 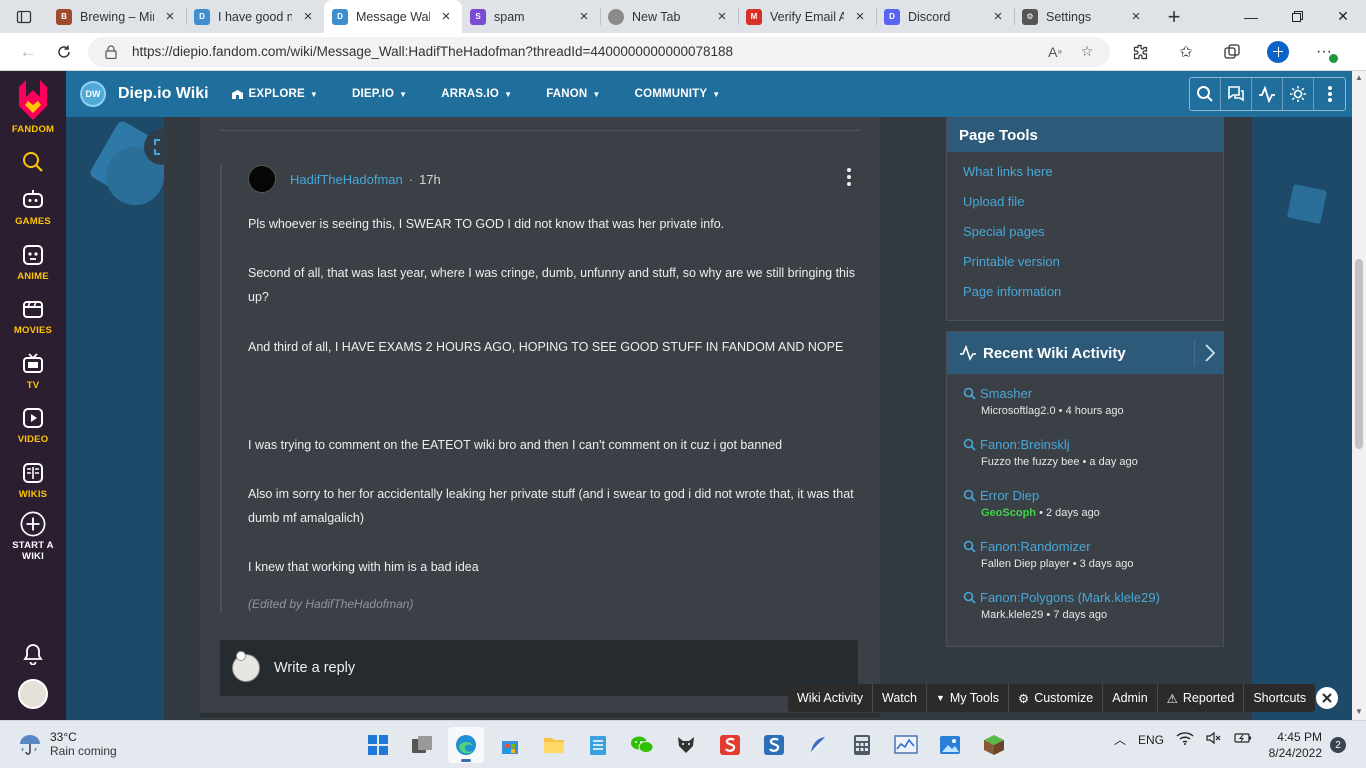 What do you see at coordinates (862, 745) in the screenshot?
I see `taskbar-calculator` at bounding box center [862, 745].